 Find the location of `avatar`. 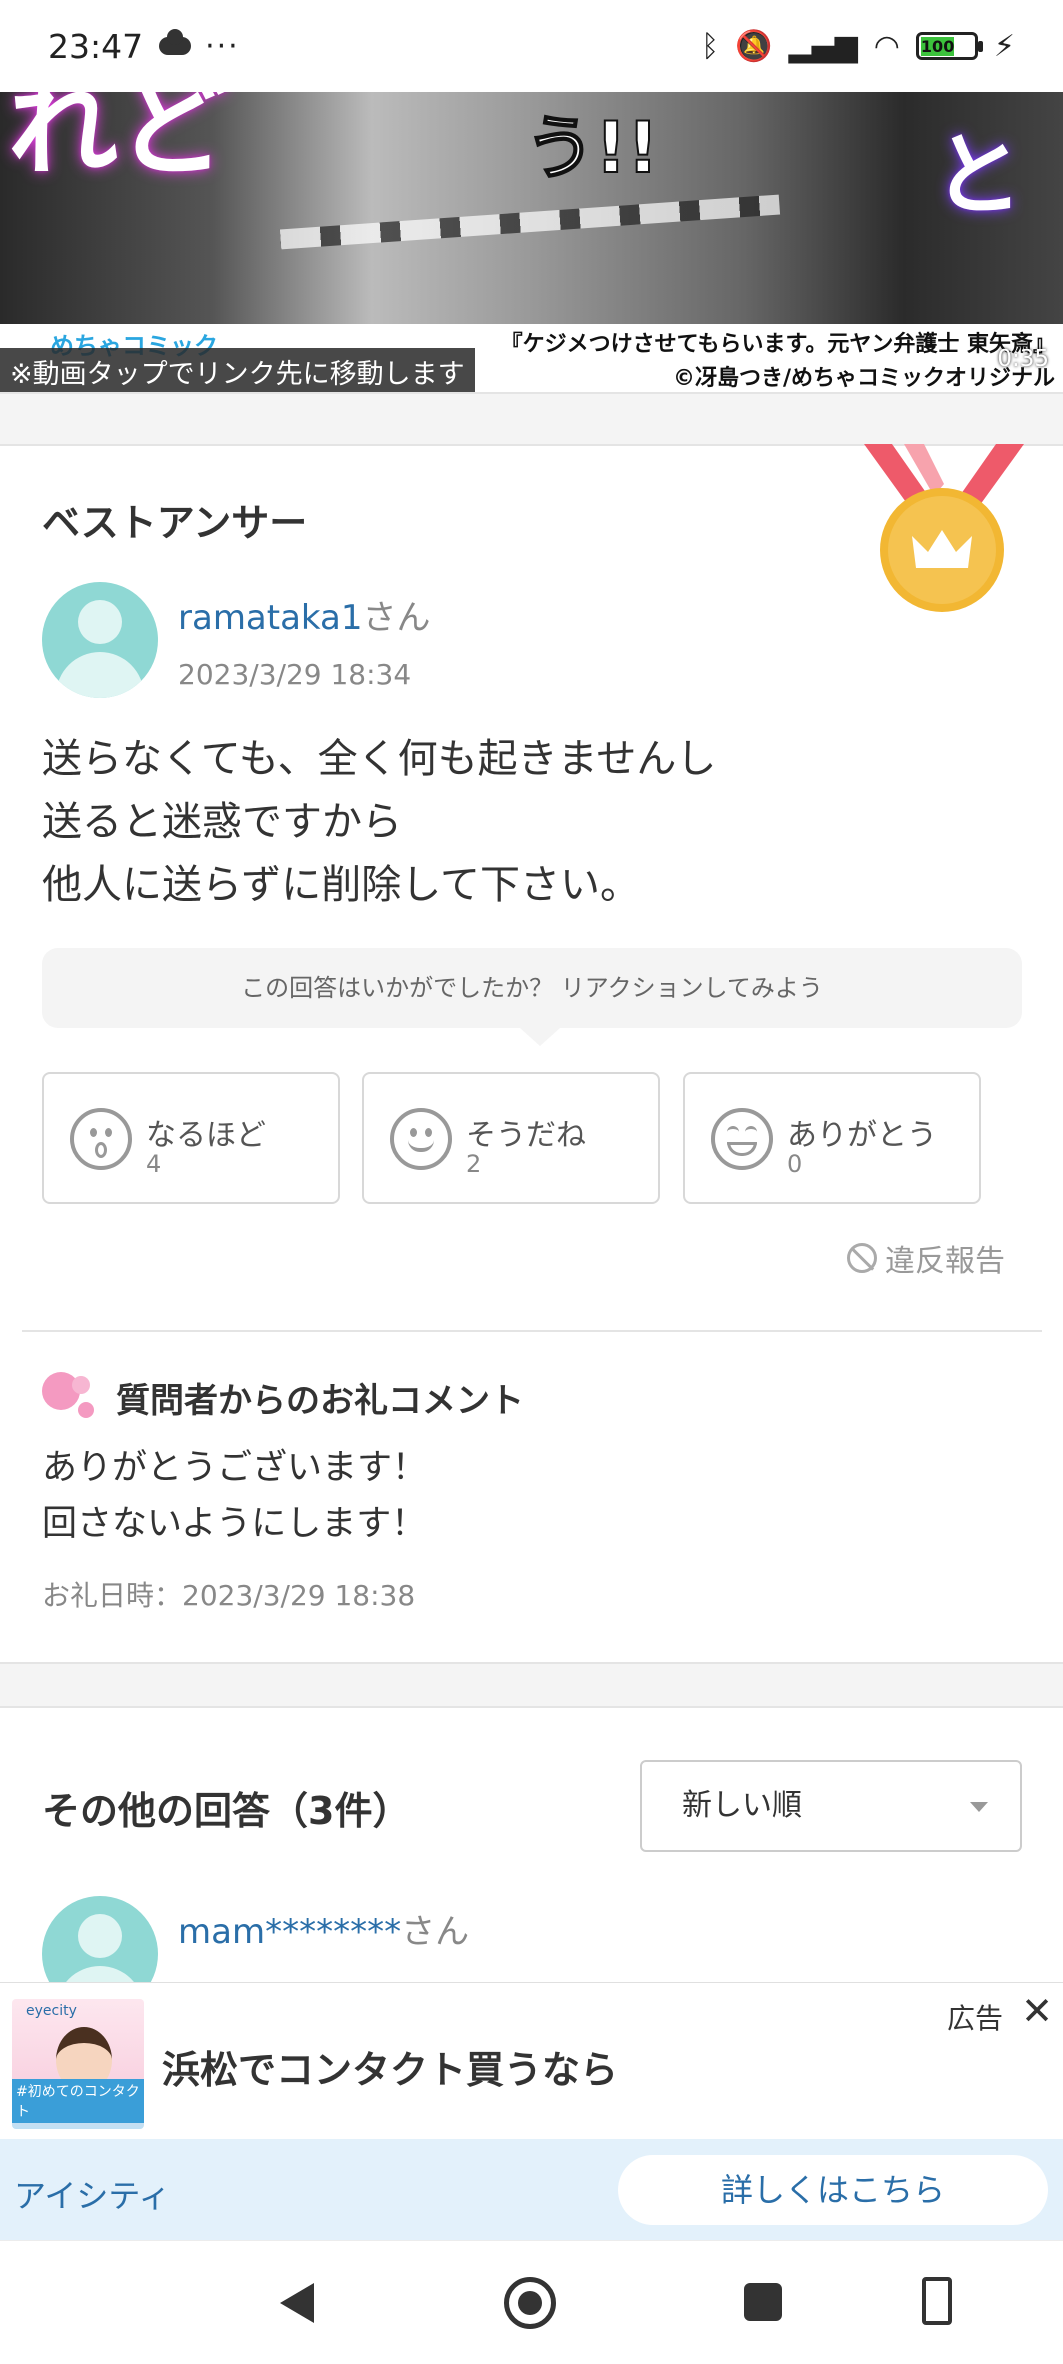

avatar is located at coordinates (100, 640).